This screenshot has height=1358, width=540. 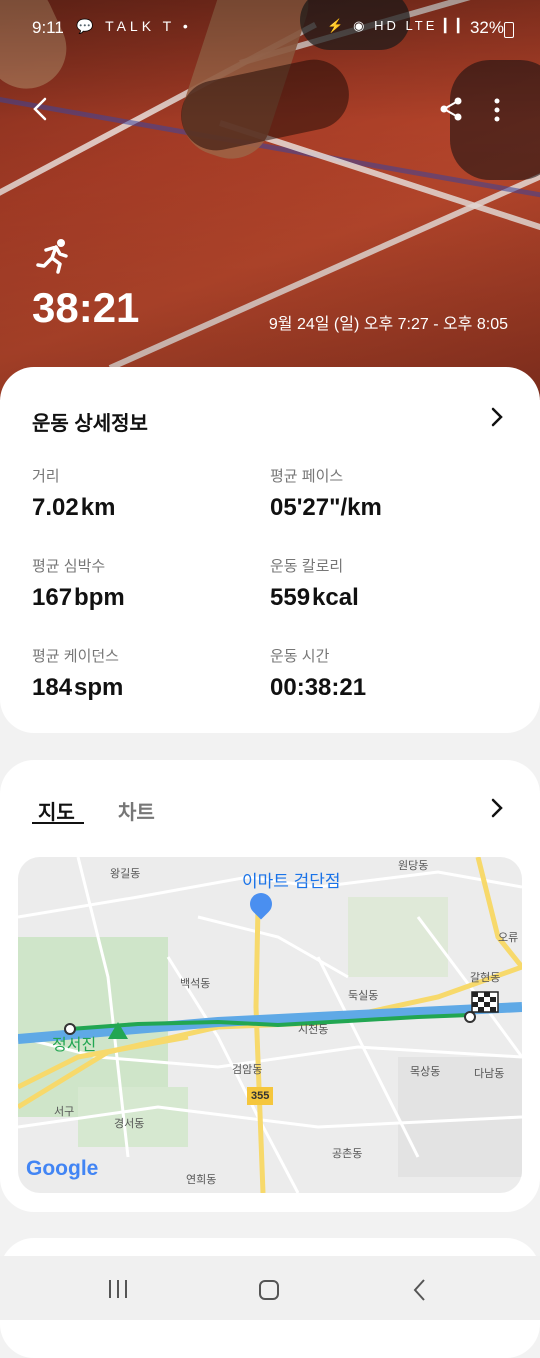 What do you see at coordinates (420, 1290) in the screenshot?
I see `back-nav-icon` at bounding box center [420, 1290].